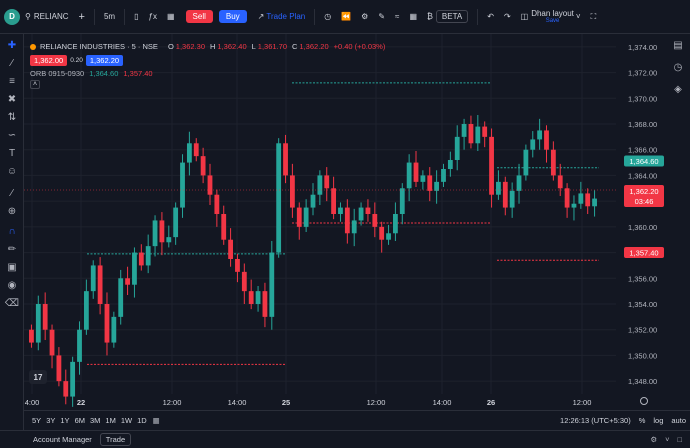 This screenshot has width=690, height=448. I want to click on account-manager-tab: Account Manager, so click(62, 439).